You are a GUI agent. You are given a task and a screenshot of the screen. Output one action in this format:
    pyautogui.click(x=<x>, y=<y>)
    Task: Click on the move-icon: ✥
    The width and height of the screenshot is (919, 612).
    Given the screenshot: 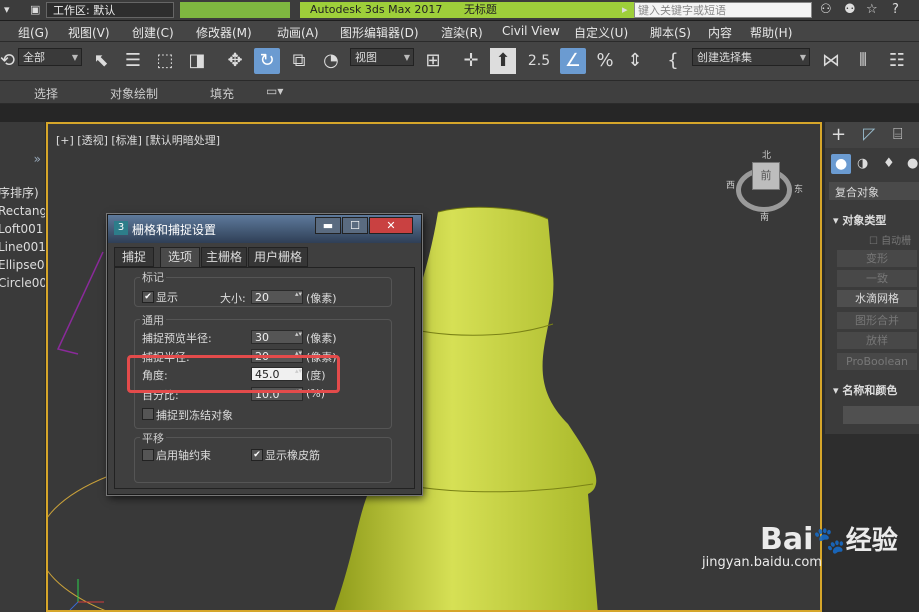 What is the action you would take?
    pyautogui.click(x=235, y=61)
    